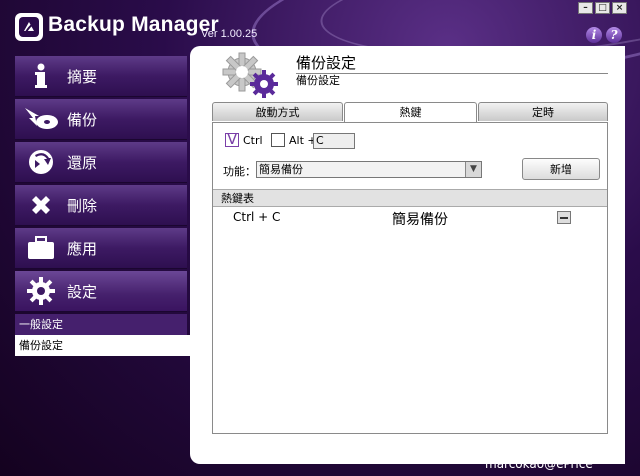 Image resolution: width=640 pixels, height=476 pixels. I want to click on sidebar-item-label: 摘要, so click(82, 76).